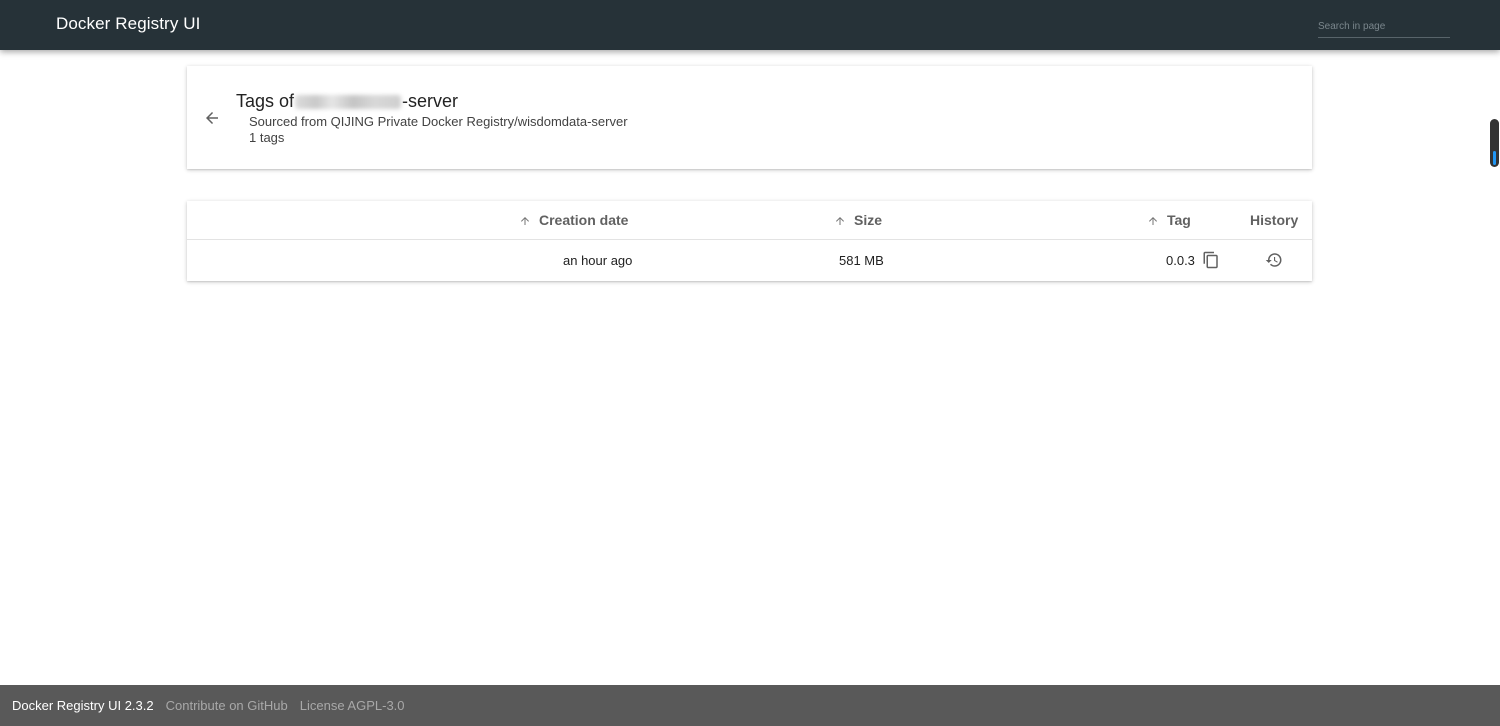 This screenshot has width=1500, height=726. Describe the element at coordinates (1180, 260) in the screenshot. I see `cell-tag: 0.0.3` at that location.